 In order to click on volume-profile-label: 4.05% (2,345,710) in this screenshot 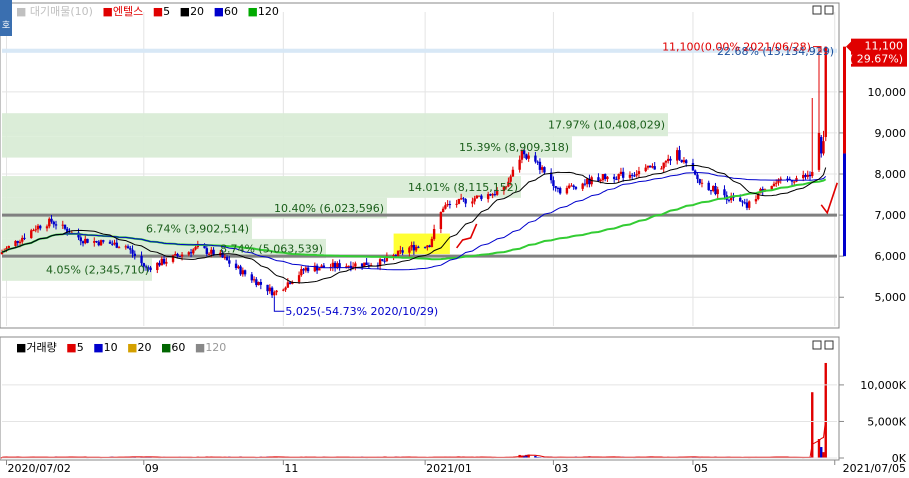, I will do `click(97, 270)`.